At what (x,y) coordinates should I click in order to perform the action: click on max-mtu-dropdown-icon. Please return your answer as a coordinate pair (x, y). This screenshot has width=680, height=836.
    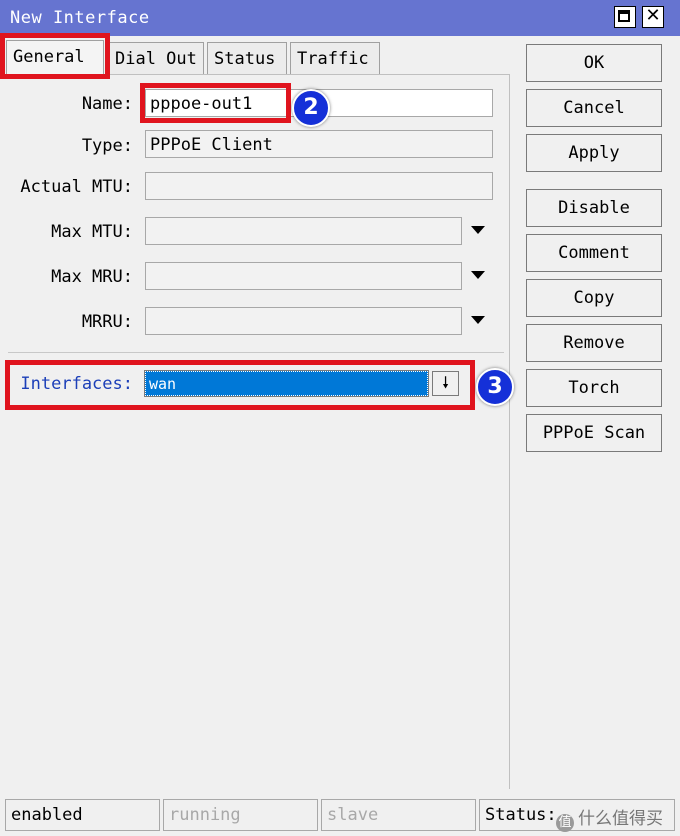
    Looking at the image, I should click on (478, 230).